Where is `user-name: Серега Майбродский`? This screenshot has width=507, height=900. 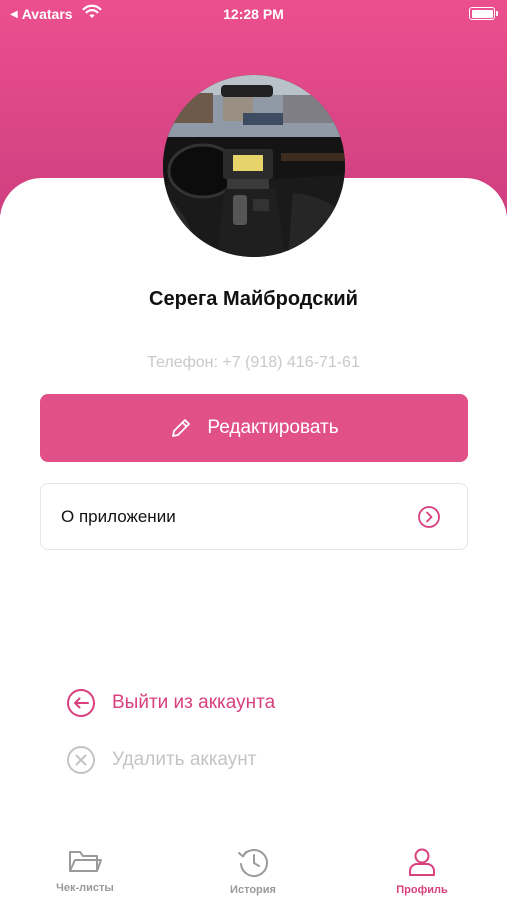 user-name: Серега Майбродский is located at coordinates (253, 299).